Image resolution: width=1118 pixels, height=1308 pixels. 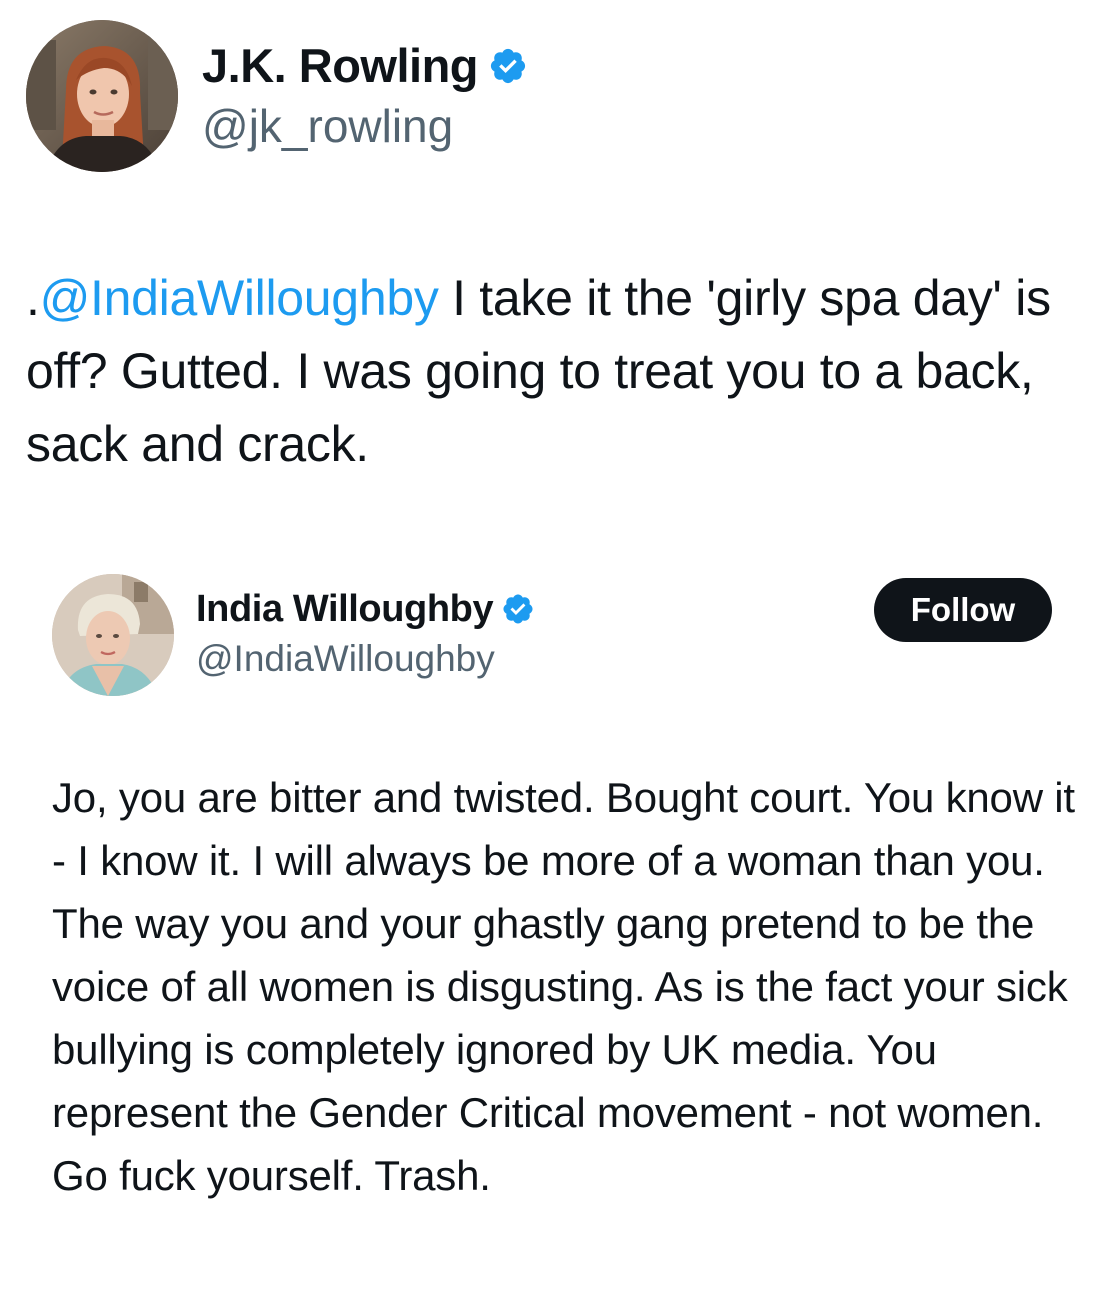 What do you see at coordinates (365, 126) in the screenshot?
I see `author-handle: @jk_rowling` at bounding box center [365, 126].